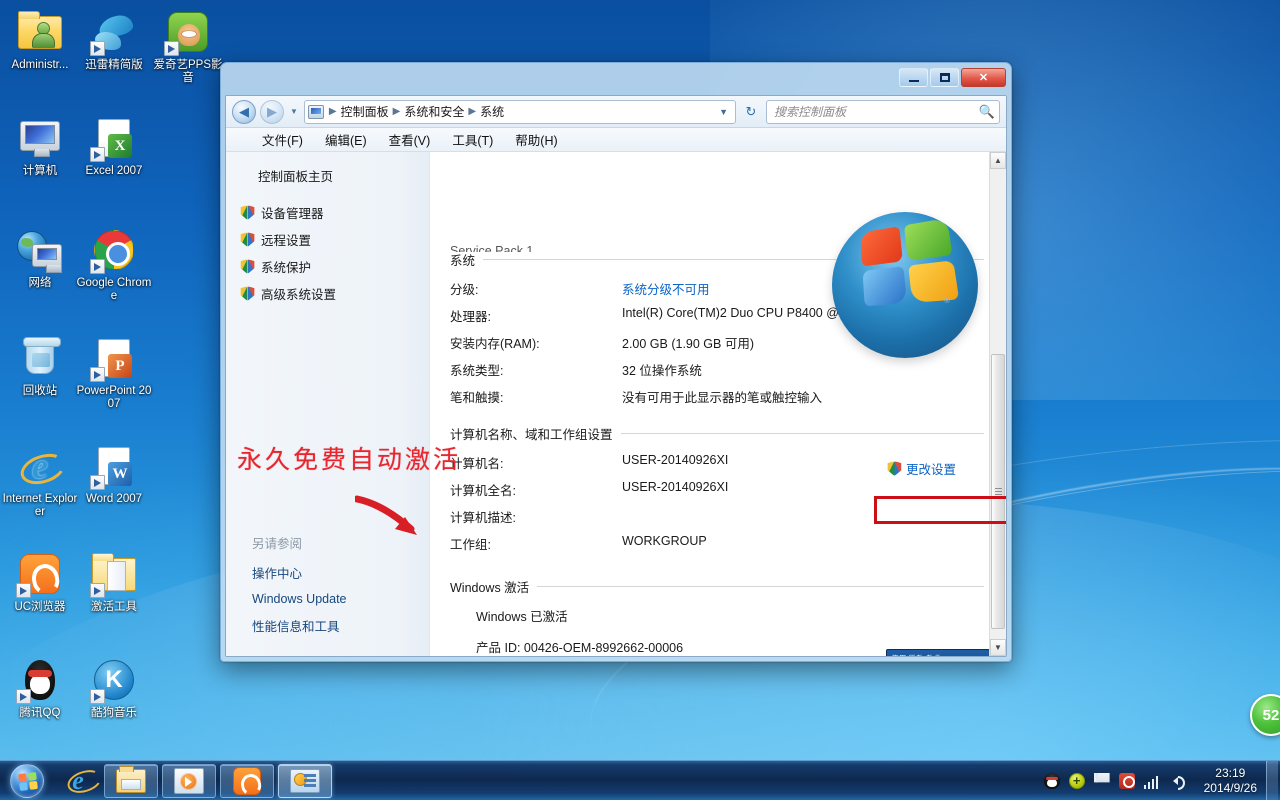  What do you see at coordinates (1265, 715) in the screenshot?
I see `edge-counter-badge: 52` at bounding box center [1265, 715].